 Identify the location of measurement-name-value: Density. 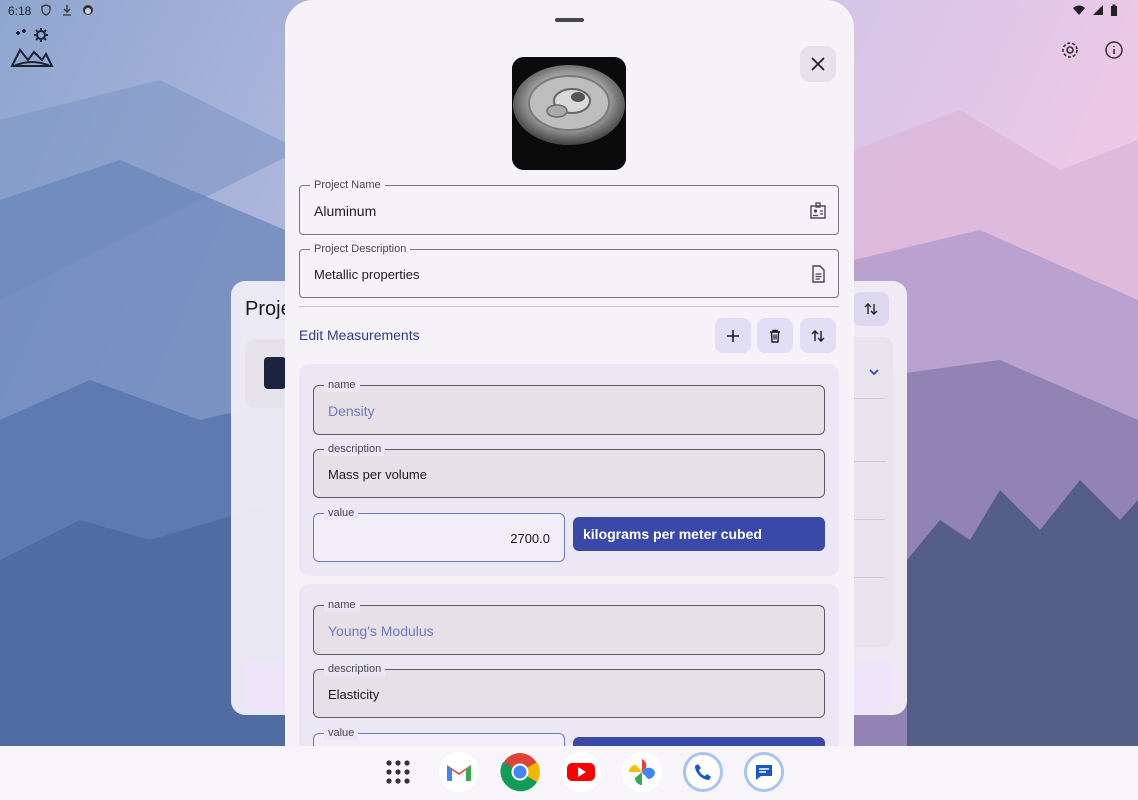
(351, 411).